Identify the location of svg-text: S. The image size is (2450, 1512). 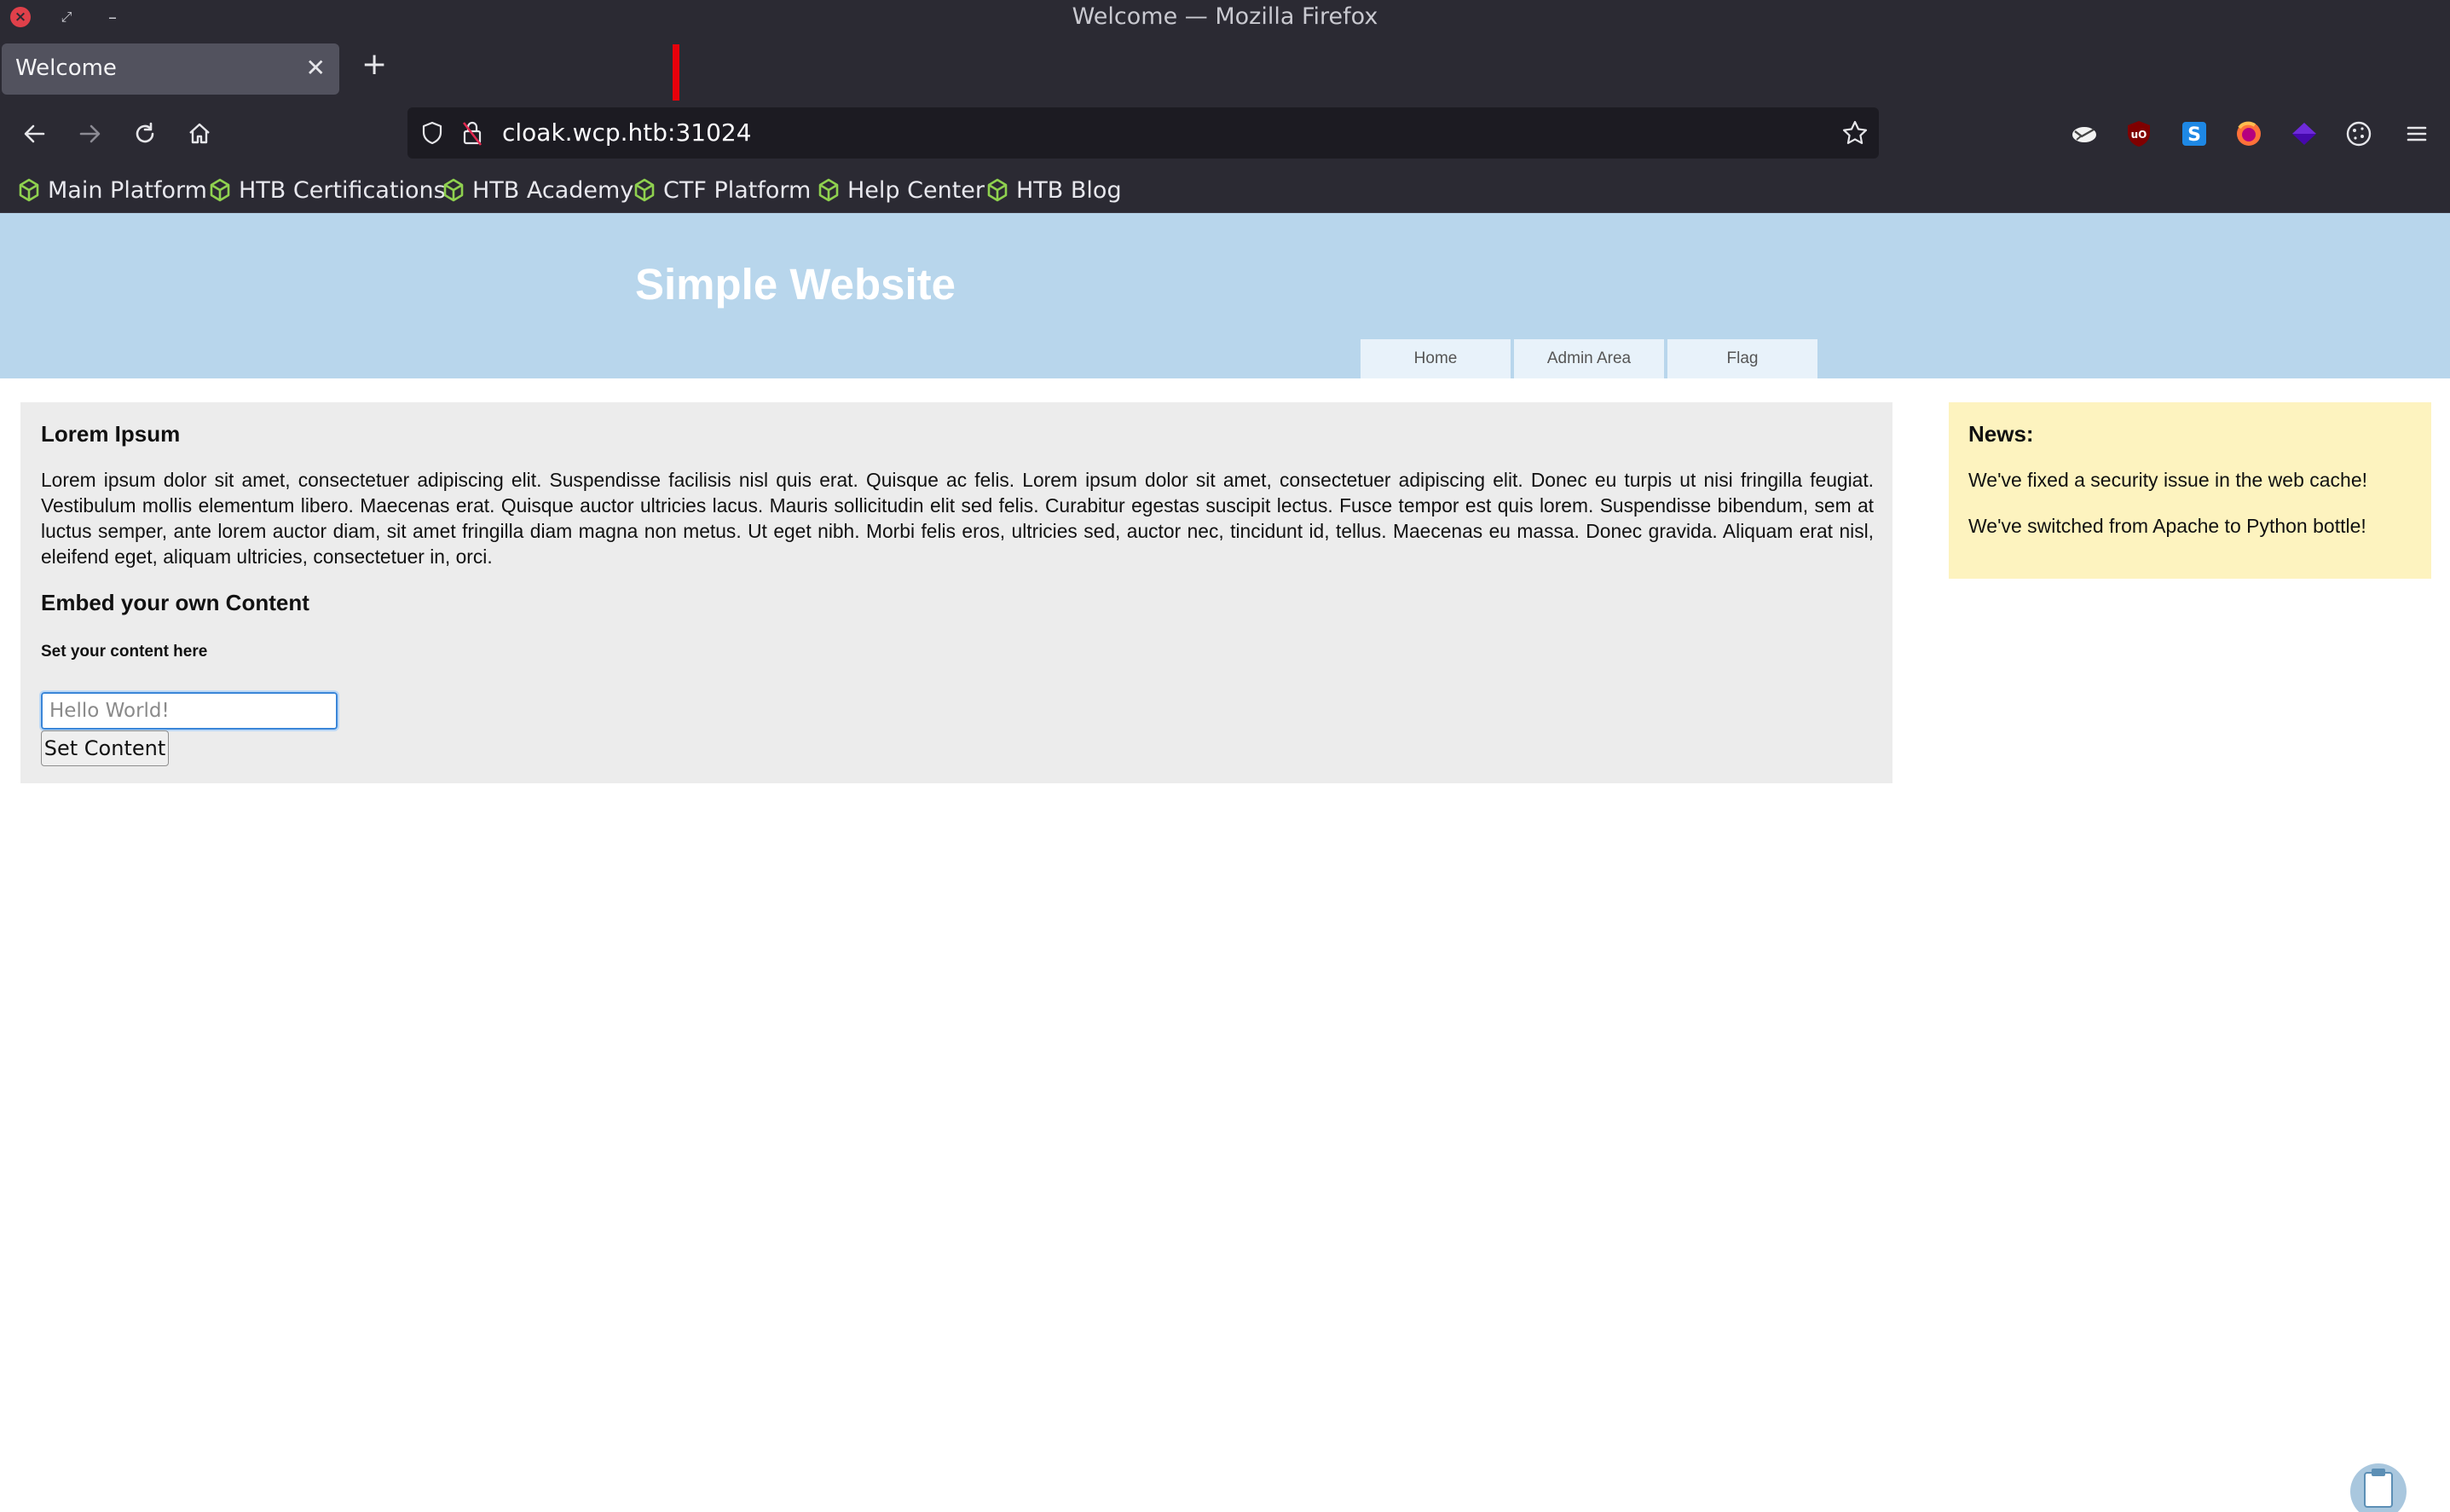
(2194, 135).